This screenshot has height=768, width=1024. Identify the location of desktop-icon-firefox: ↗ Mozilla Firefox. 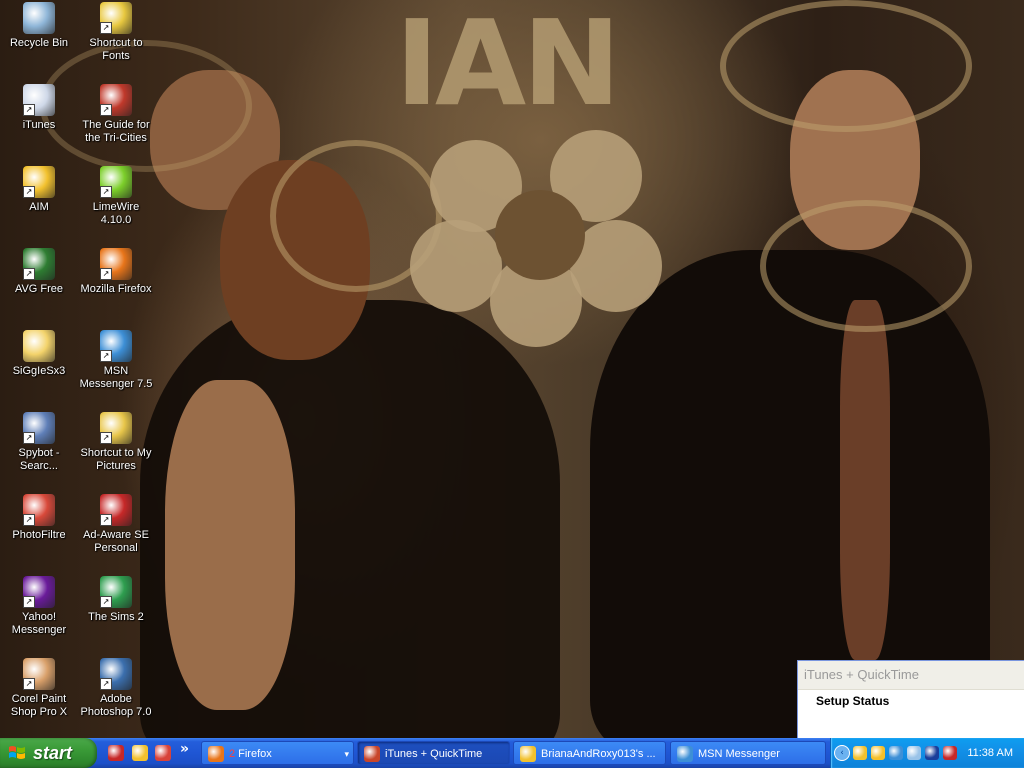
(116, 272).